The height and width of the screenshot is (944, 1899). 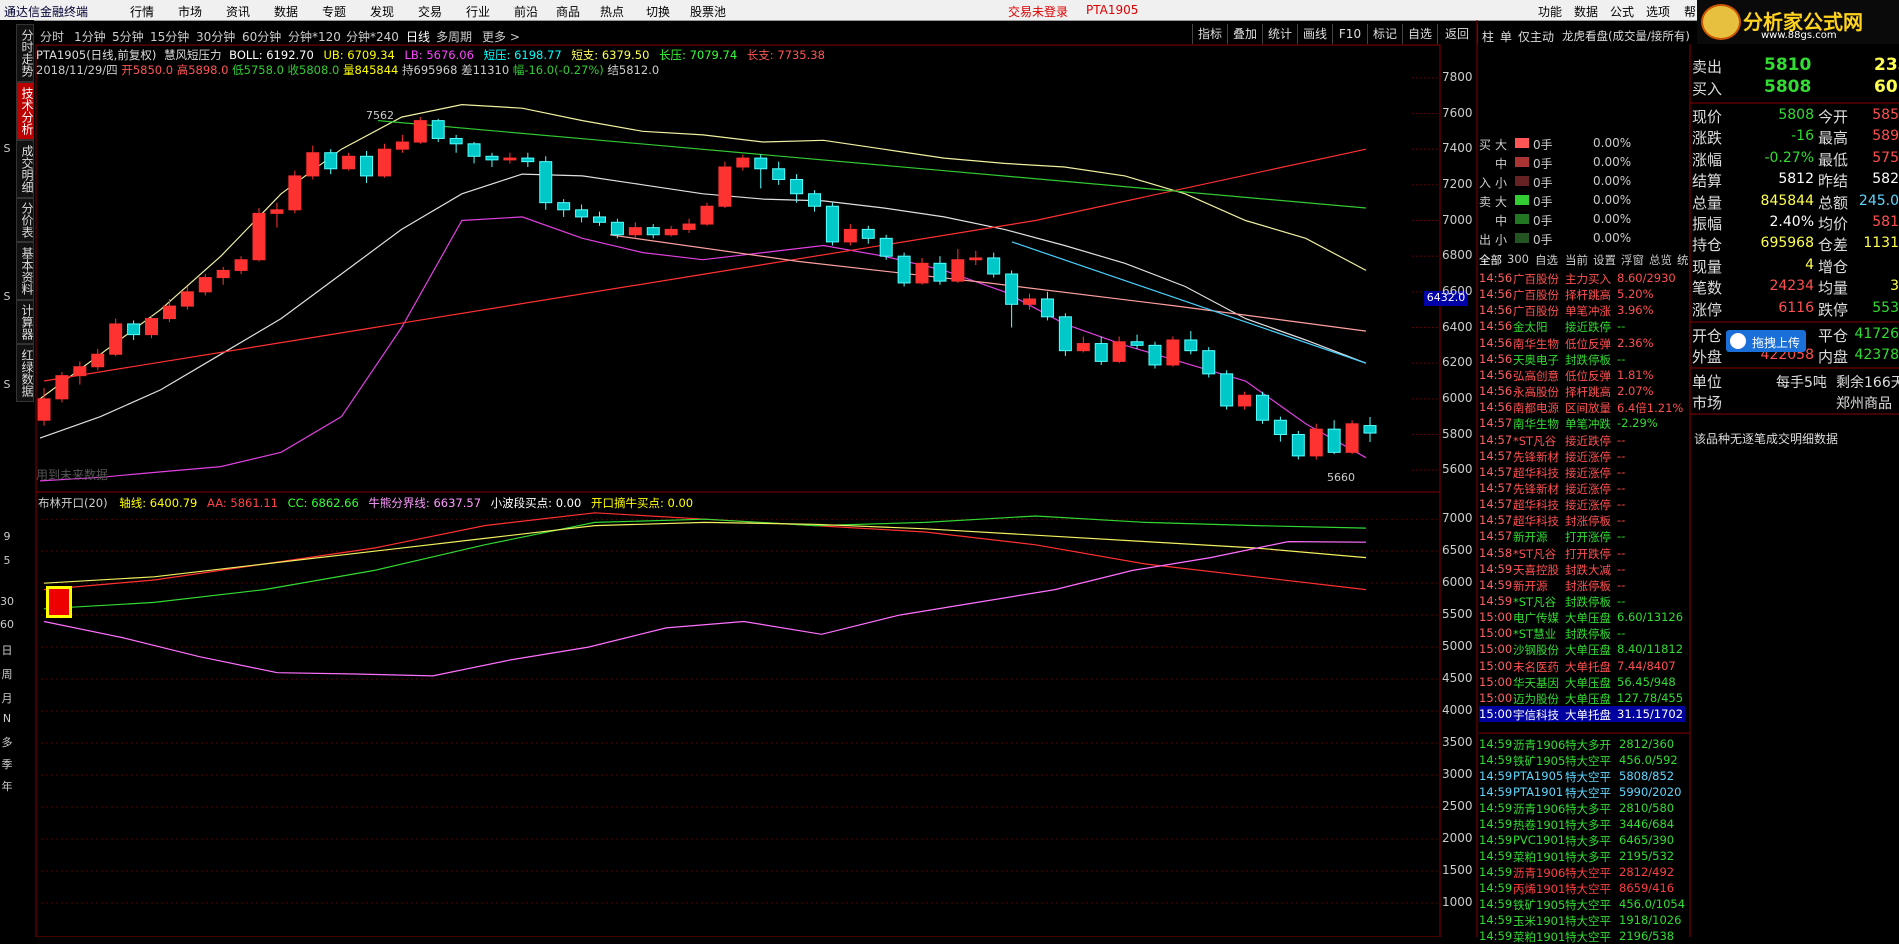 What do you see at coordinates (1582, 698) in the screenshot?
I see `ticker-row: 15:00 迈为股份 大单压盘 127.78/455` at bounding box center [1582, 698].